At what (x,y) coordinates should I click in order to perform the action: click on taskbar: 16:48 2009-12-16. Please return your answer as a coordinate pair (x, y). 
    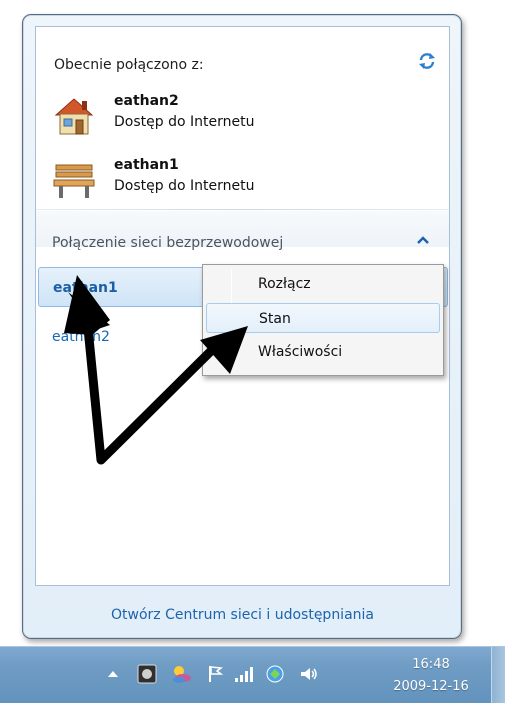
    Looking at the image, I should click on (252, 674).